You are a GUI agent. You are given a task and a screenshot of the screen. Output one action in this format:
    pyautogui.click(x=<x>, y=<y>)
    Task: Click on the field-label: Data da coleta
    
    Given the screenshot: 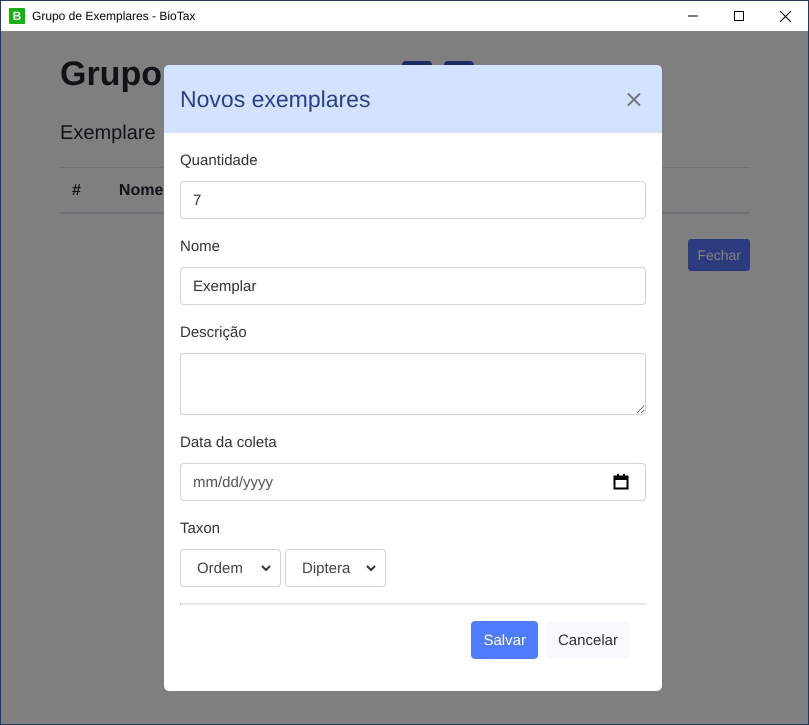 What is the action you would take?
    pyautogui.click(x=229, y=443)
    